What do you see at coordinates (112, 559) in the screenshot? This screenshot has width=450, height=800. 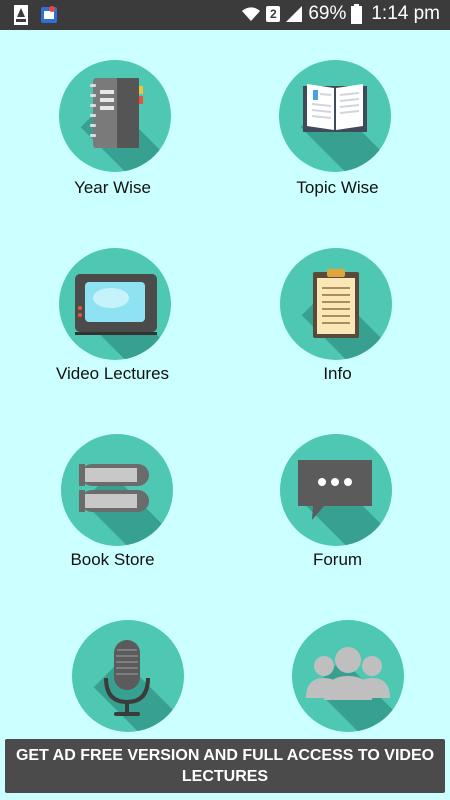 I see `menu-item-label: Book Store` at bounding box center [112, 559].